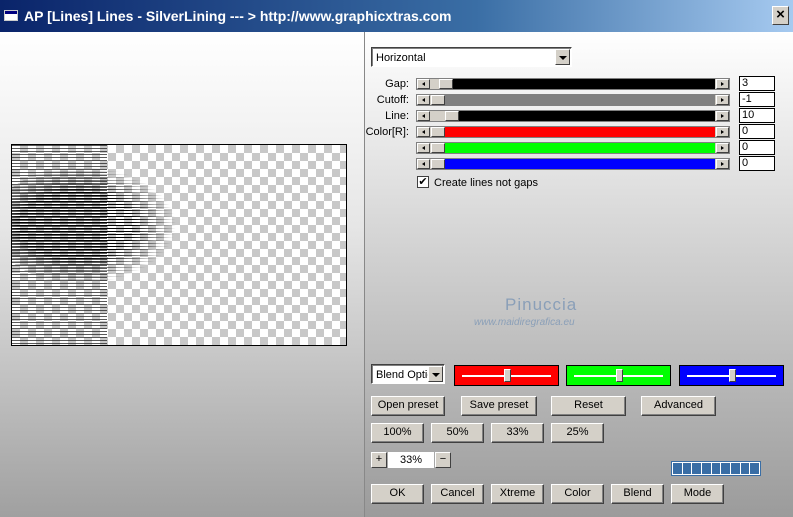 Image resolution: width=793 pixels, height=517 pixels. Describe the element at coordinates (387, 132) in the screenshot. I see `slider-label-color-r: Color[R]:` at that location.